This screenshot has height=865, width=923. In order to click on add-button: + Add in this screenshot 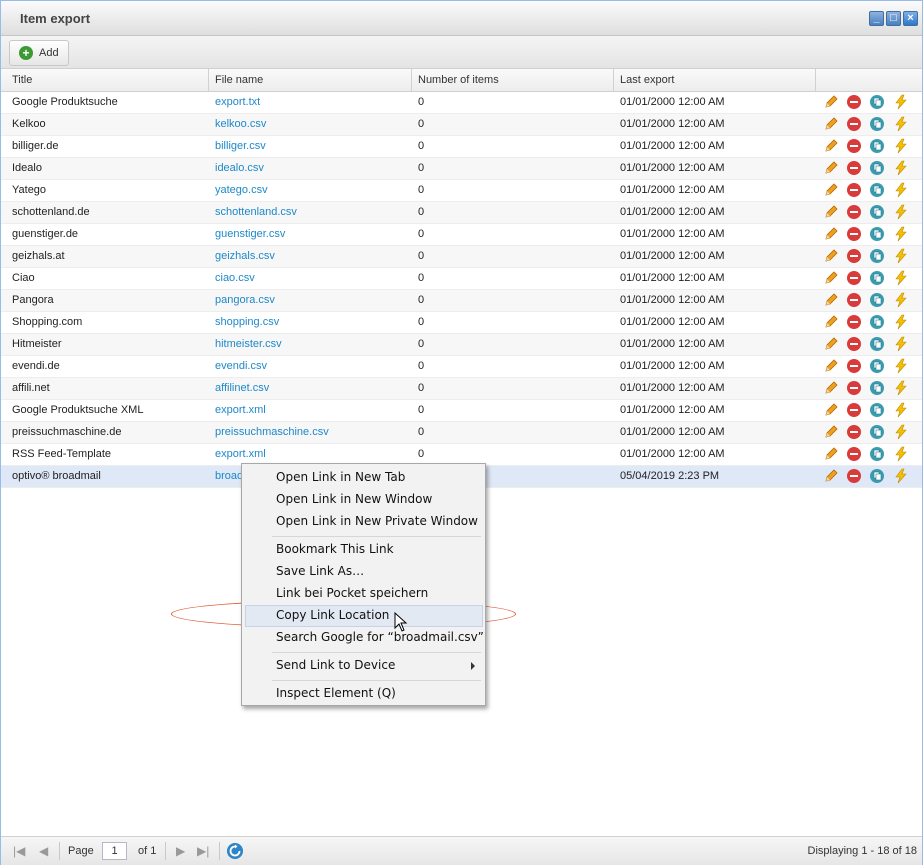, I will do `click(39, 53)`.